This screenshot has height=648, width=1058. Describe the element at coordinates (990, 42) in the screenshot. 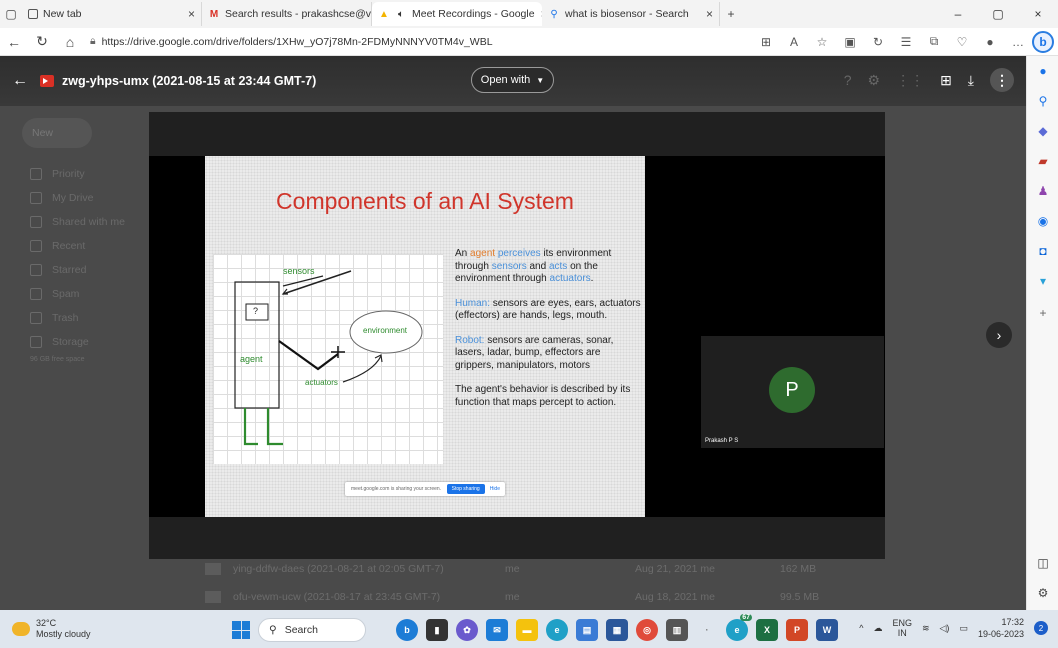

I see `profile-icon: ●` at that location.